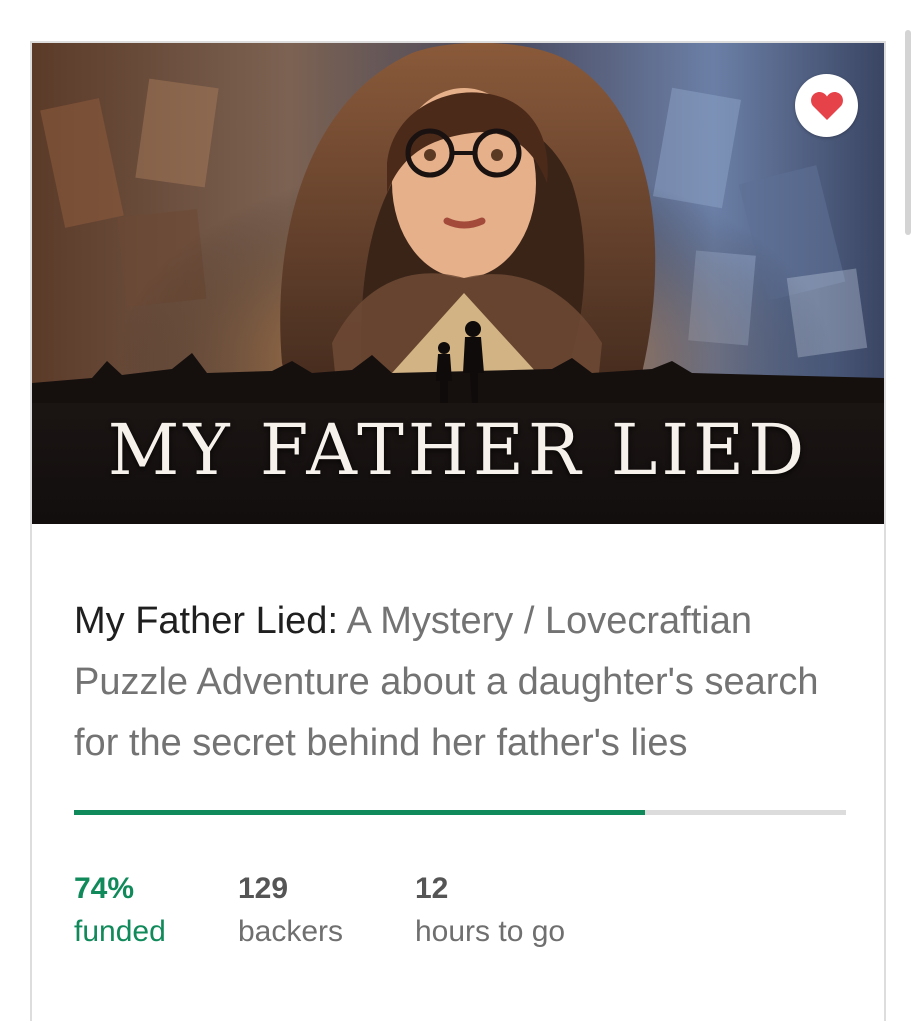 The image size is (918, 1021). Describe the element at coordinates (432, 888) in the screenshot. I see `stat-time-left-value: 12` at that location.